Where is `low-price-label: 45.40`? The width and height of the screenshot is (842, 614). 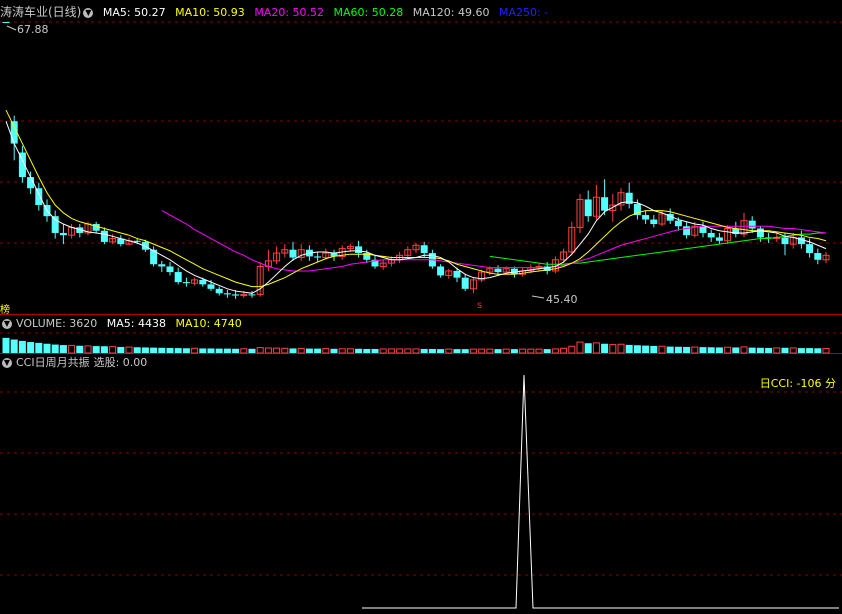
low-price-label: 45.40 is located at coordinates (562, 299).